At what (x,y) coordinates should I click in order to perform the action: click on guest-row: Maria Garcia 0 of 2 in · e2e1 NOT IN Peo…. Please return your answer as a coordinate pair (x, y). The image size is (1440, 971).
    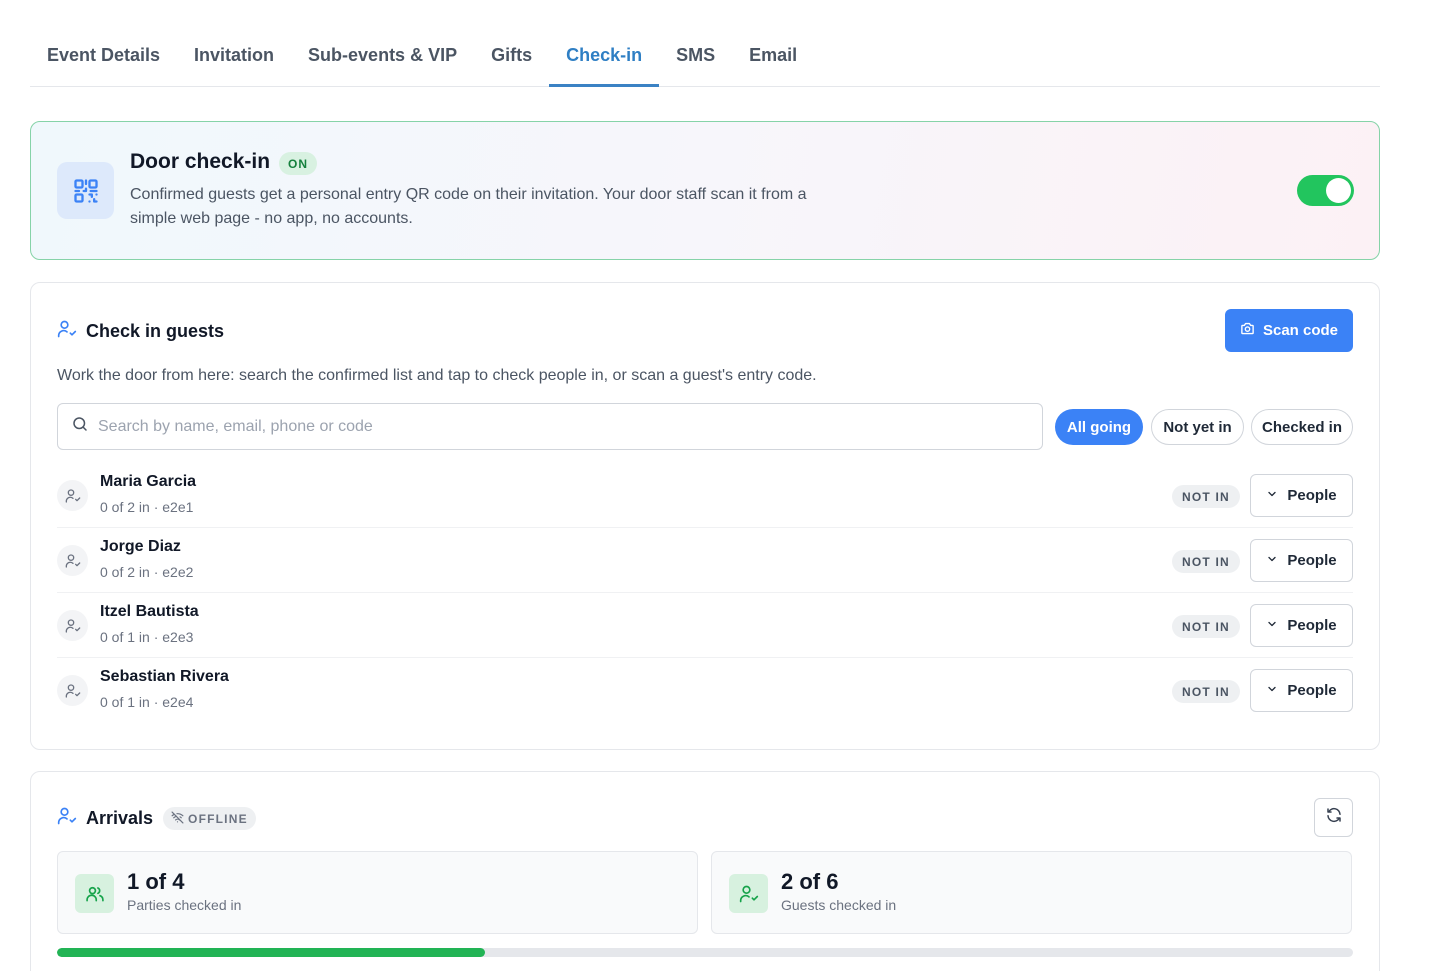
    Looking at the image, I should click on (705, 495).